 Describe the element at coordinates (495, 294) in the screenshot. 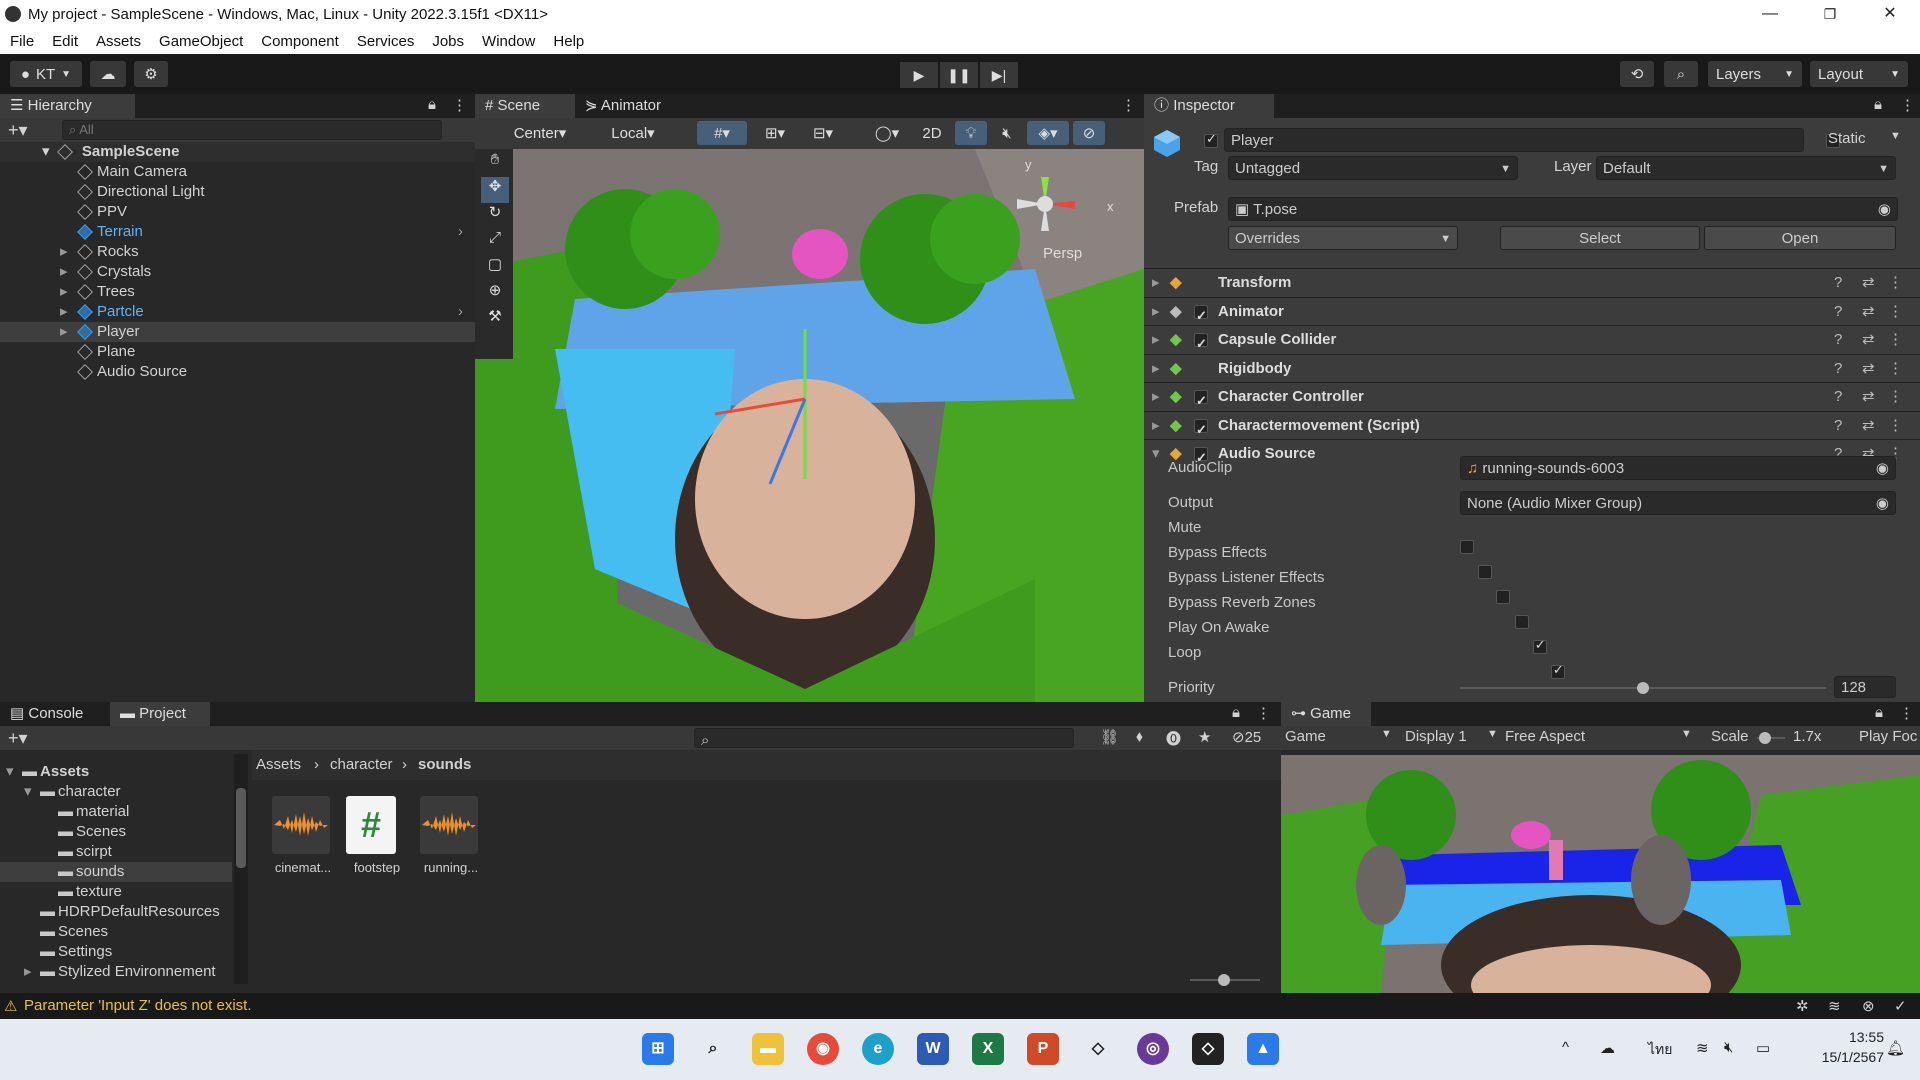

I see `transform-tool-icon: ⊕` at that location.